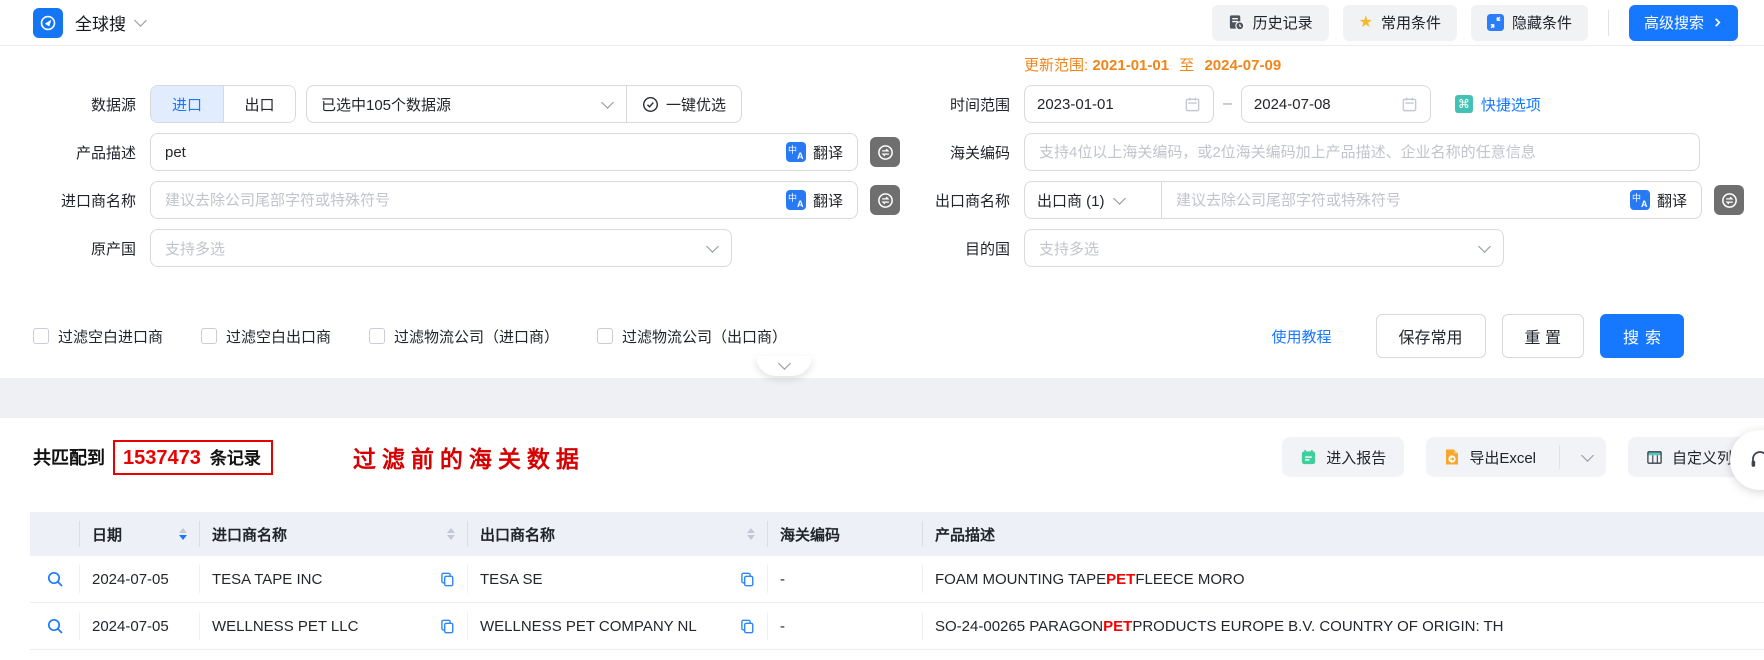 Image resolution: width=1764 pixels, height=660 pixels. What do you see at coordinates (1302, 336) in the screenshot?
I see `tutorial-link: 使用教程` at bounding box center [1302, 336].